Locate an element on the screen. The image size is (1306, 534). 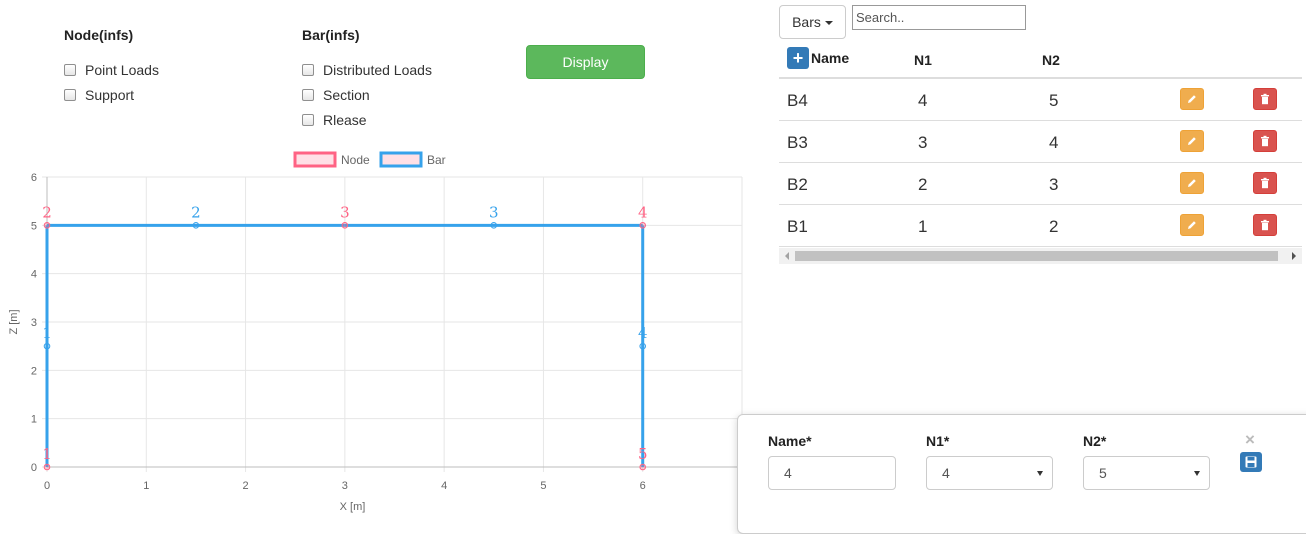
scroll-left-icon is located at coordinates (787, 256).